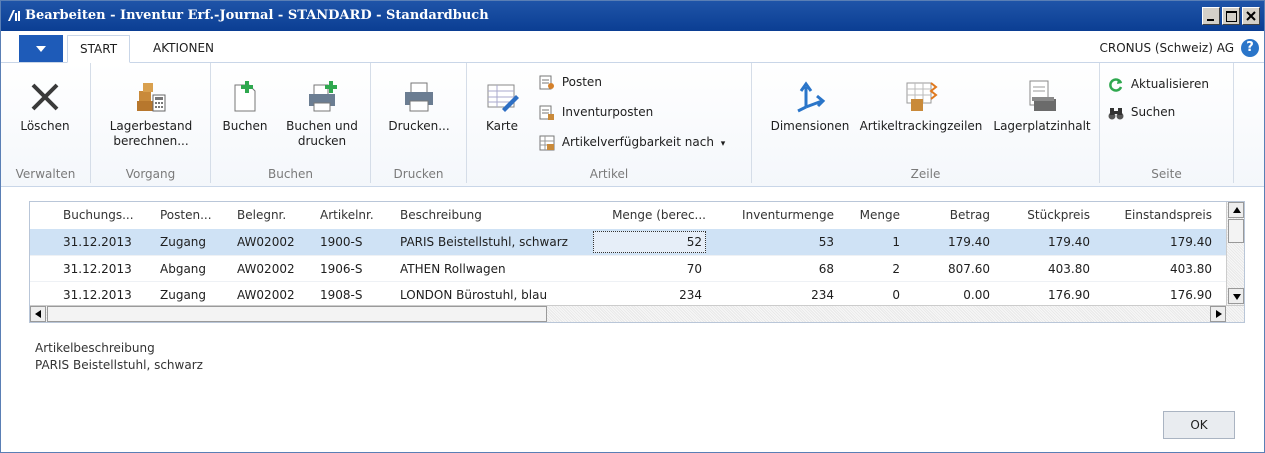 This screenshot has height=453, width=1265. I want to click on scroll-left-button, so click(38, 314).